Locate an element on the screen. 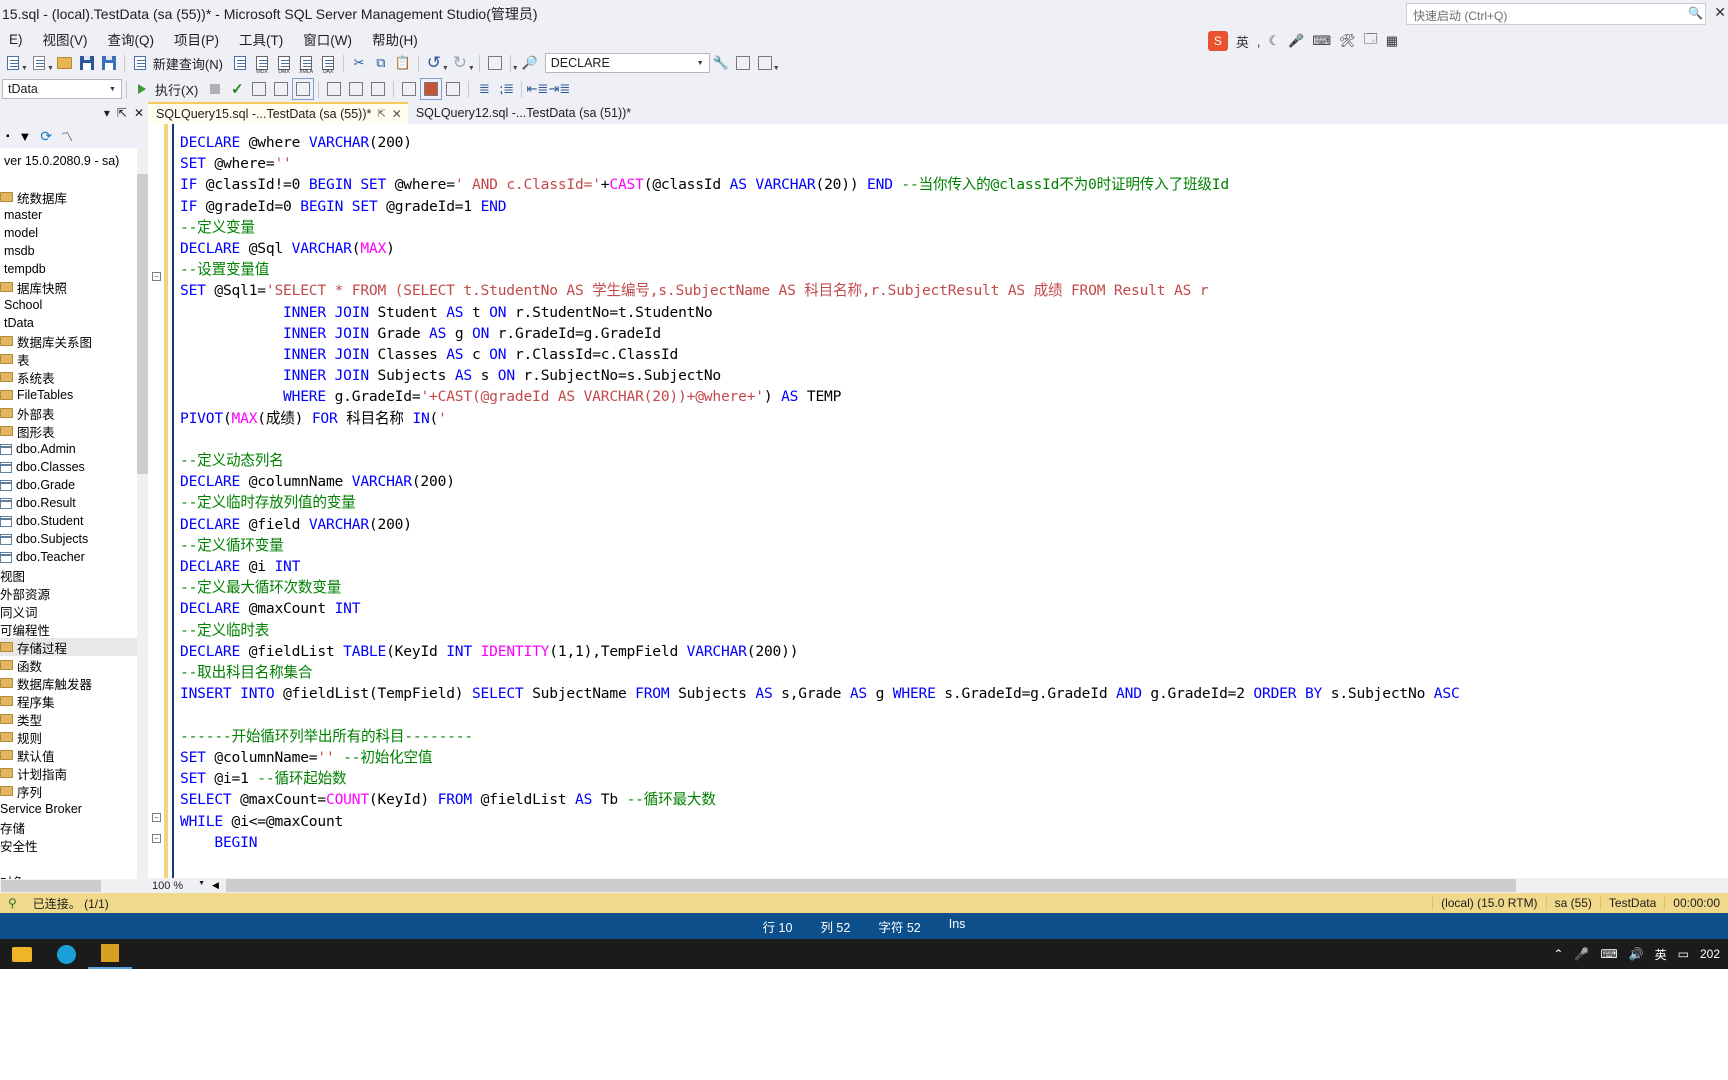 The image size is (1728, 1080). tree-node: 程序集 is located at coordinates (74, 701).